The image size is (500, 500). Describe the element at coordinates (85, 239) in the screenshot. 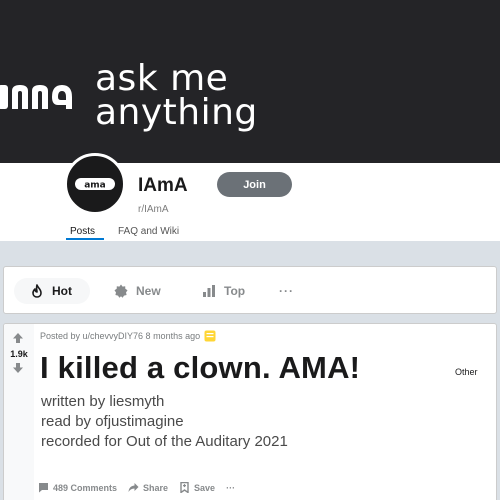

I see `active-tab-indicator` at that location.